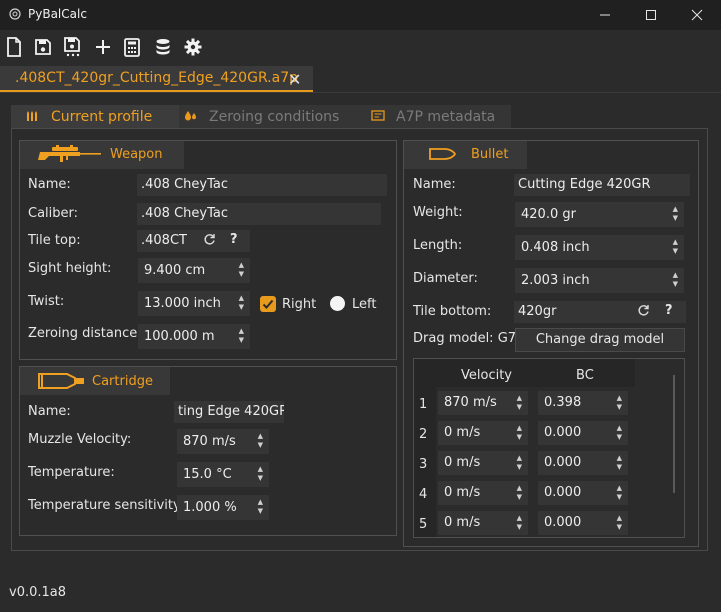  What do you see at coordinates (57, 14) in the screenshot?
I see `window-title: PyBalCalc` at bounding box center [57, 14].